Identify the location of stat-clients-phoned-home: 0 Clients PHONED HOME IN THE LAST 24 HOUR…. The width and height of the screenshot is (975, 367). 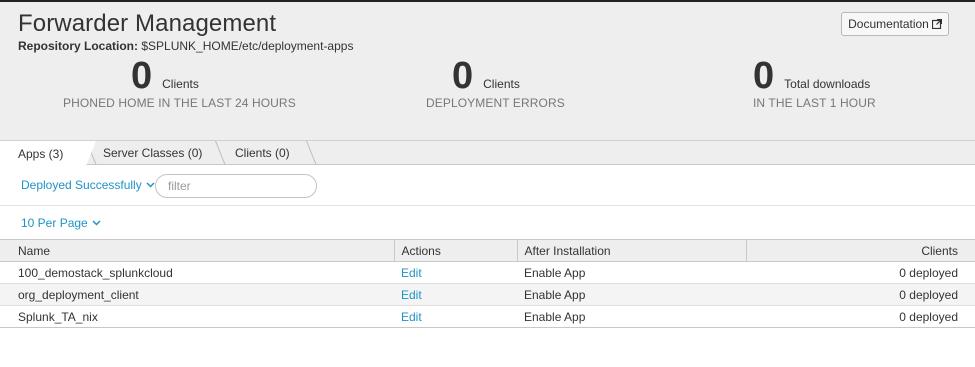
(179, 83).